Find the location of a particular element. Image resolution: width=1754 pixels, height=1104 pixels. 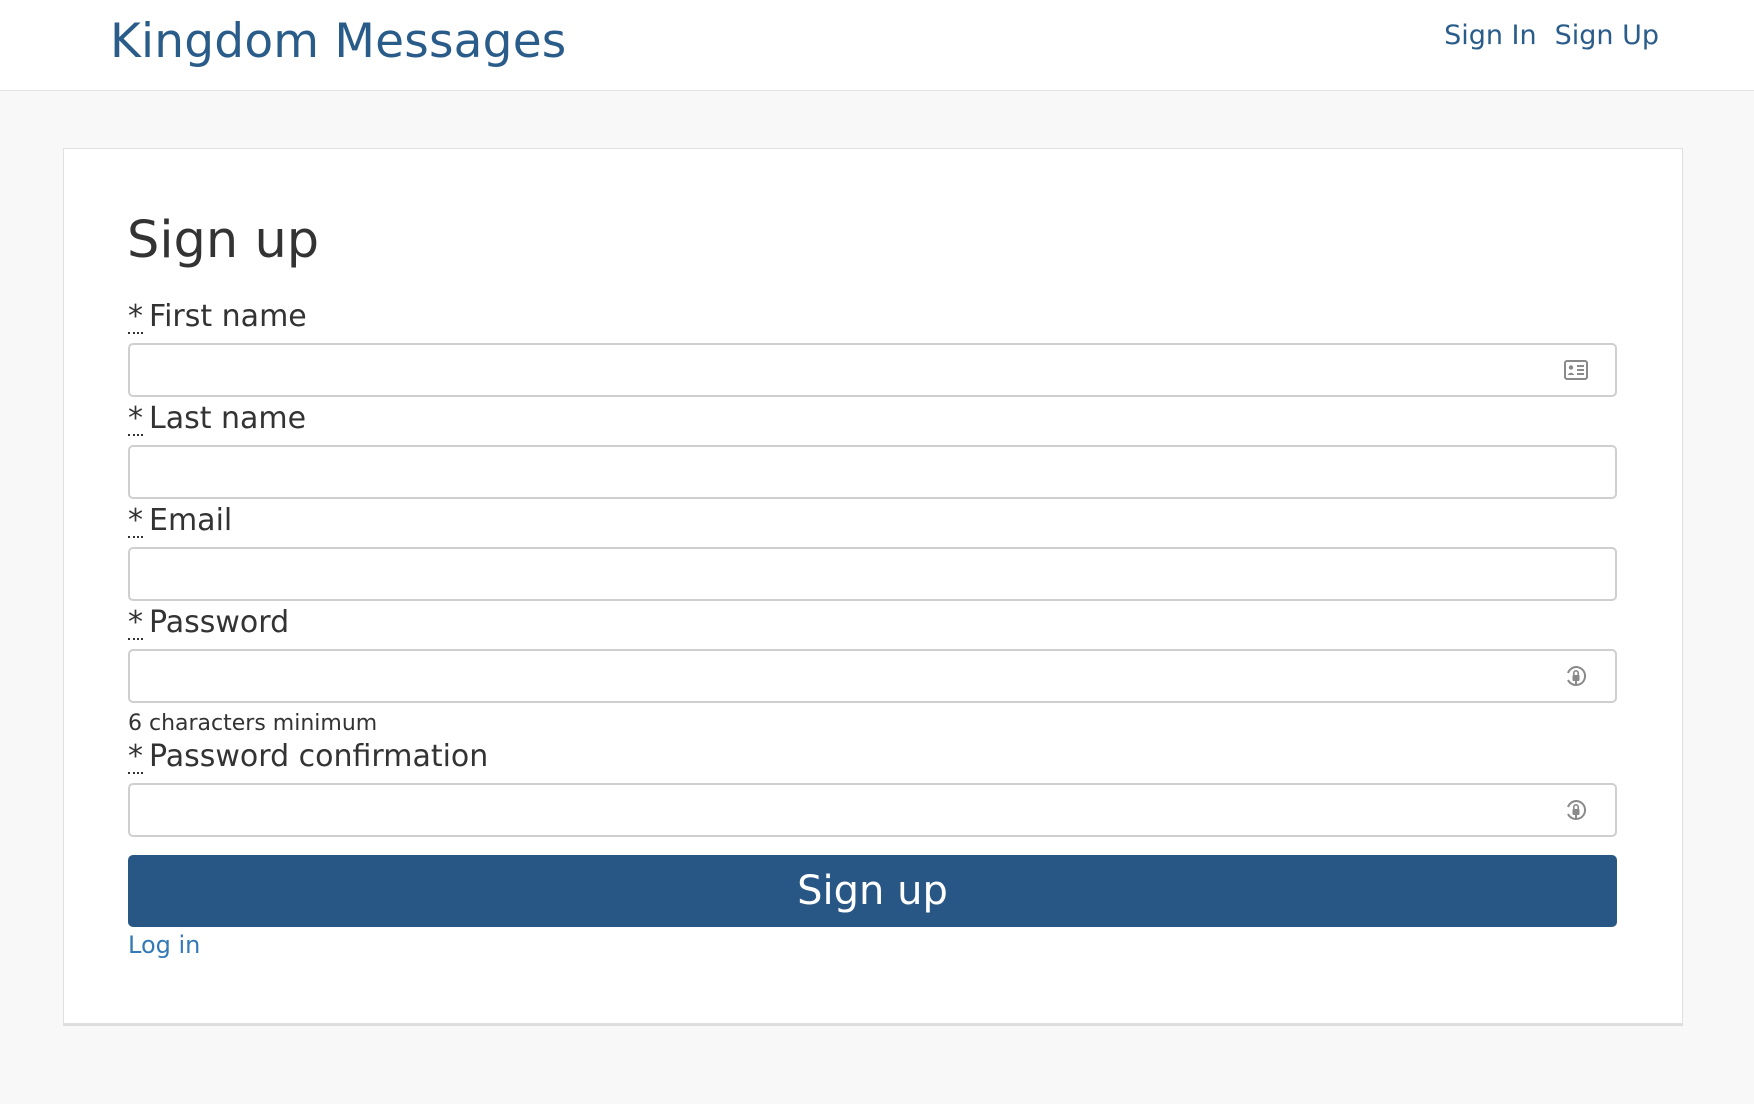

email-field: * Email is located at coordinates (872, 551).